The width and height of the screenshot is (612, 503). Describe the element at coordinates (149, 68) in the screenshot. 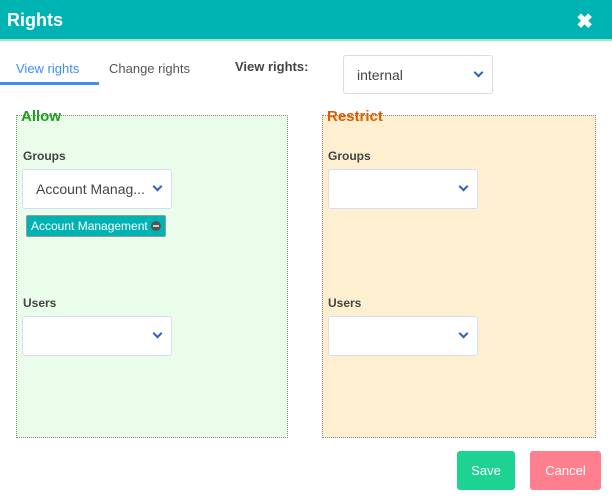

I see `tab-change-rights: Change rights` at that location.